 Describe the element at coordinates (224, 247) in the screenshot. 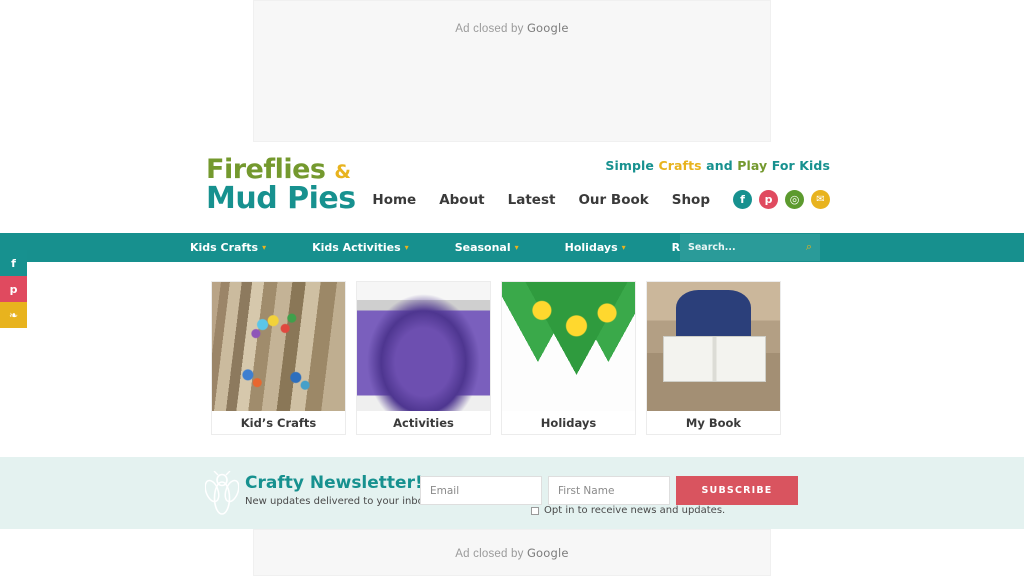

I see `navbar-label-kids-crafts: Kids Crafts` at that location.